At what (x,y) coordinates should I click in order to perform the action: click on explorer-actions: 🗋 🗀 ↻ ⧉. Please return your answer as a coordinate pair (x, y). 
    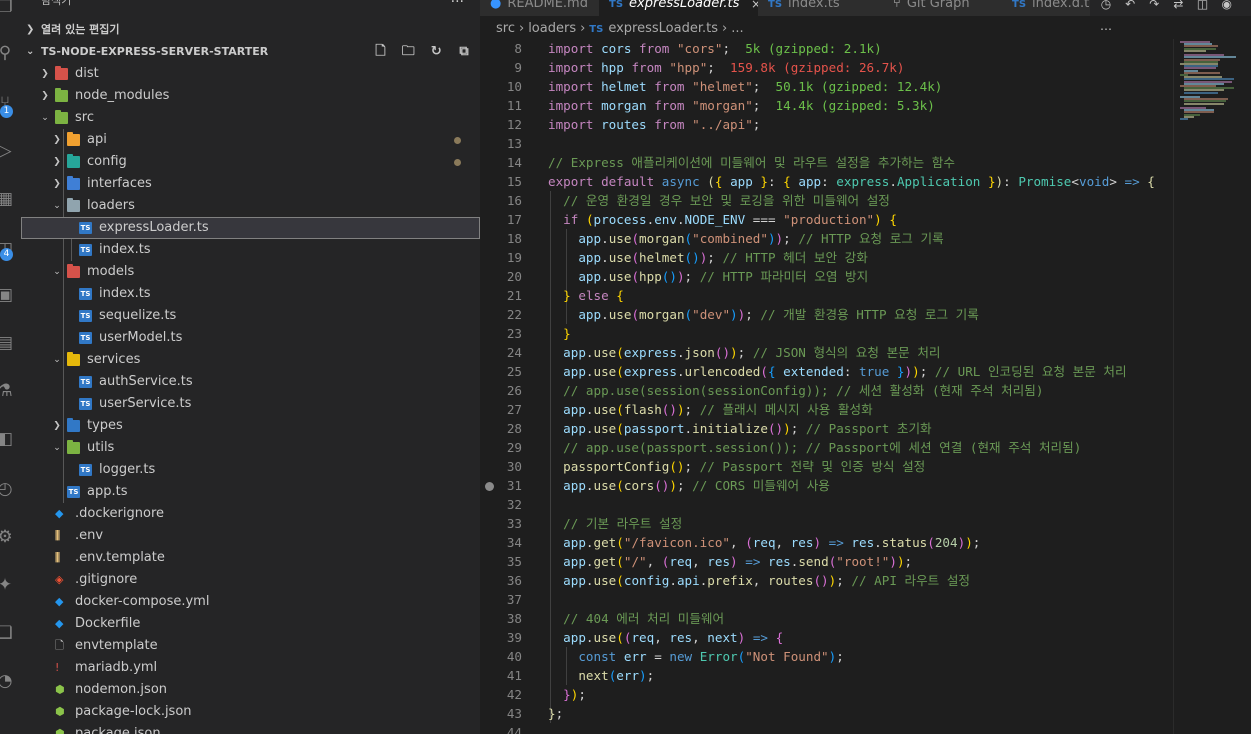
    Looking at the image, I should click on (420, 52).